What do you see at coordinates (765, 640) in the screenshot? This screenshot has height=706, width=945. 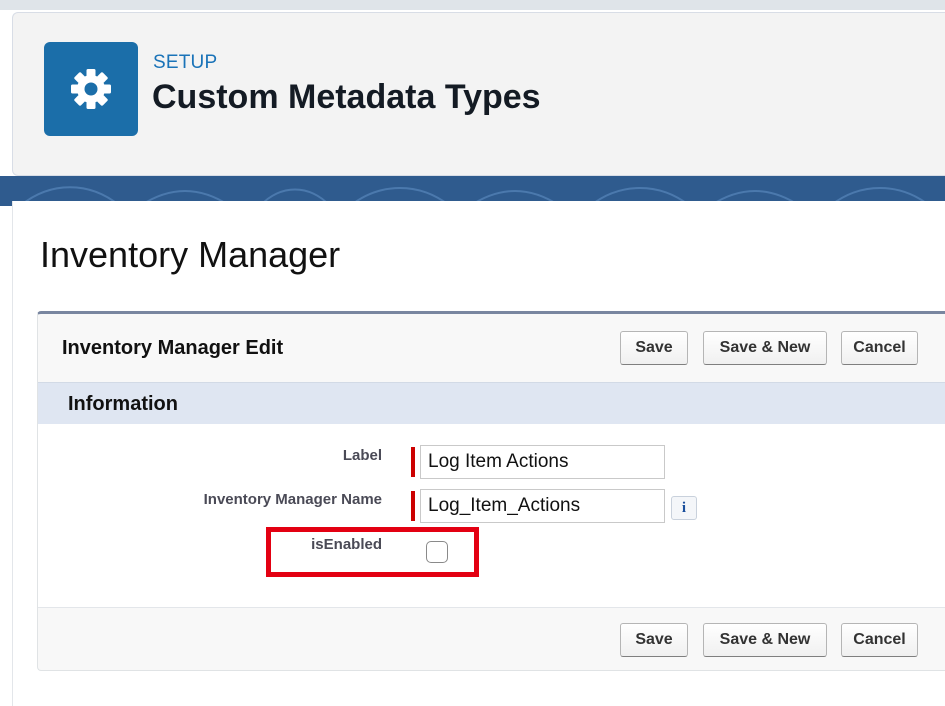 I see `save-new-button-bottom: Save & New` at bounding box center [765, 640].